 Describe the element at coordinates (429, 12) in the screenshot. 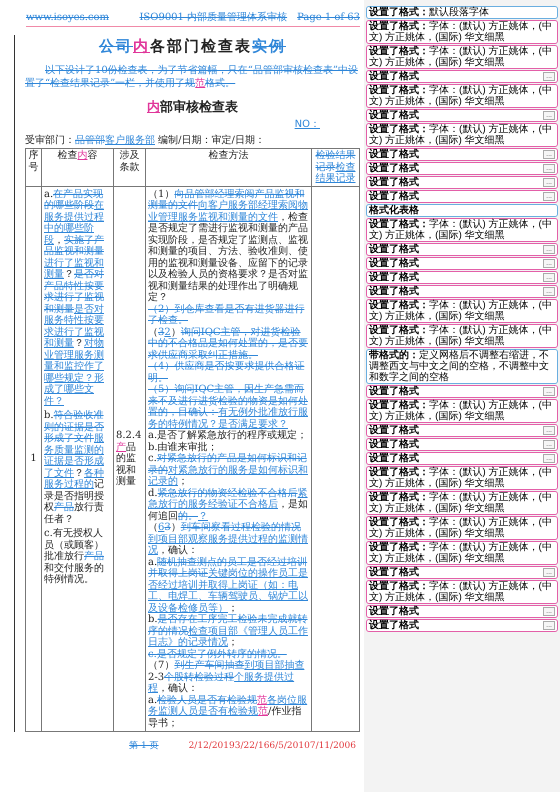

I see `balloon-text: 设置了格式：默认段落字体` at that location.